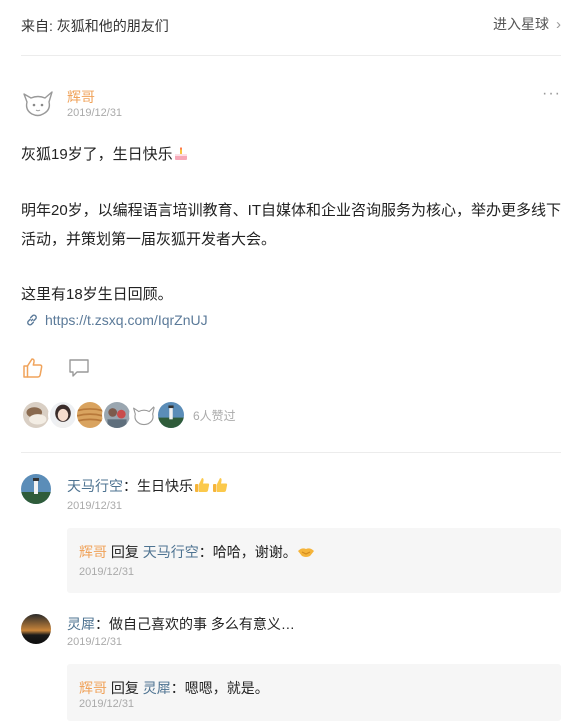 This screenshot has height=721, width=582. What do you see at coordinates (33, 368) in the screenshot?
I see `like-icon` at bounding box center [33, 368].